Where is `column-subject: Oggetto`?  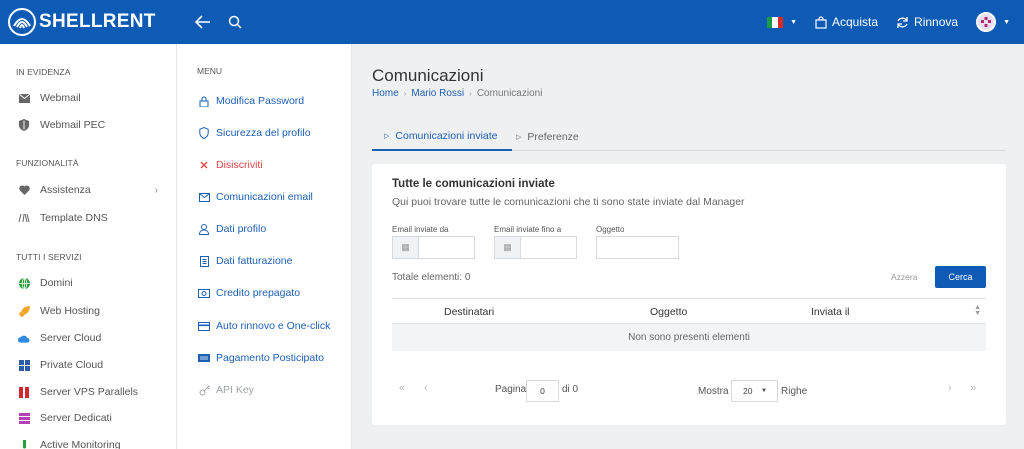
column-subject: Oggetto is located at coordinates (668, 312).